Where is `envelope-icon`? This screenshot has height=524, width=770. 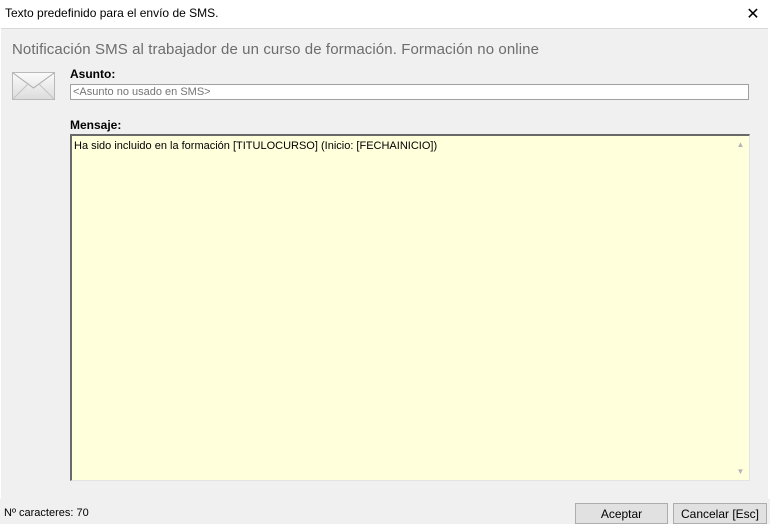 envelope-icon is located at coordinates (33, 86).